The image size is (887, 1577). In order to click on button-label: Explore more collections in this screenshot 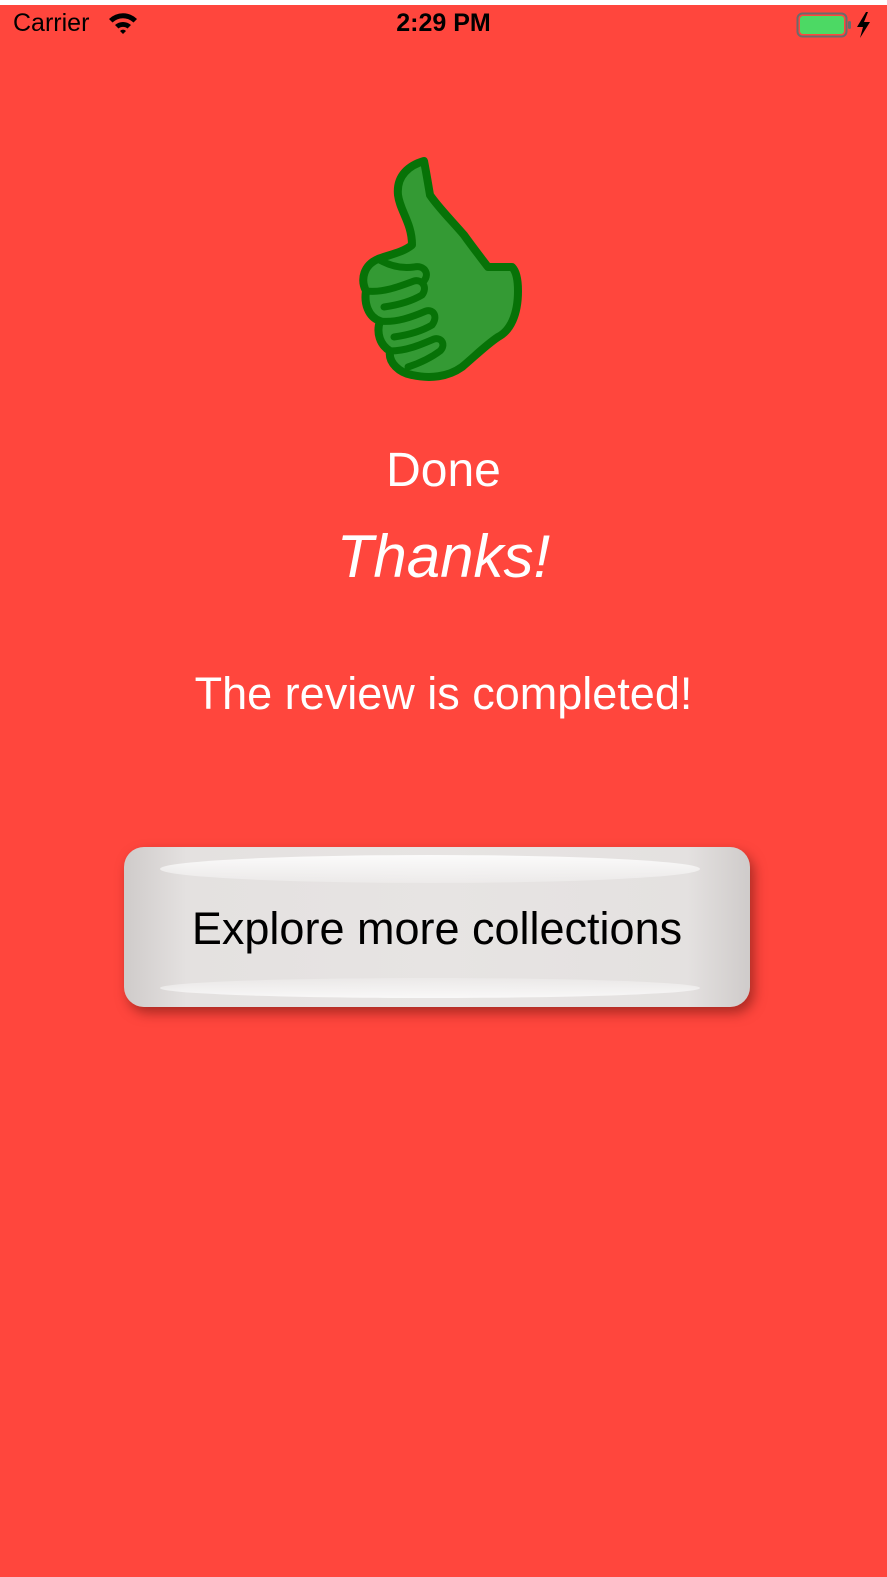, I will do `click(437, 928)`.